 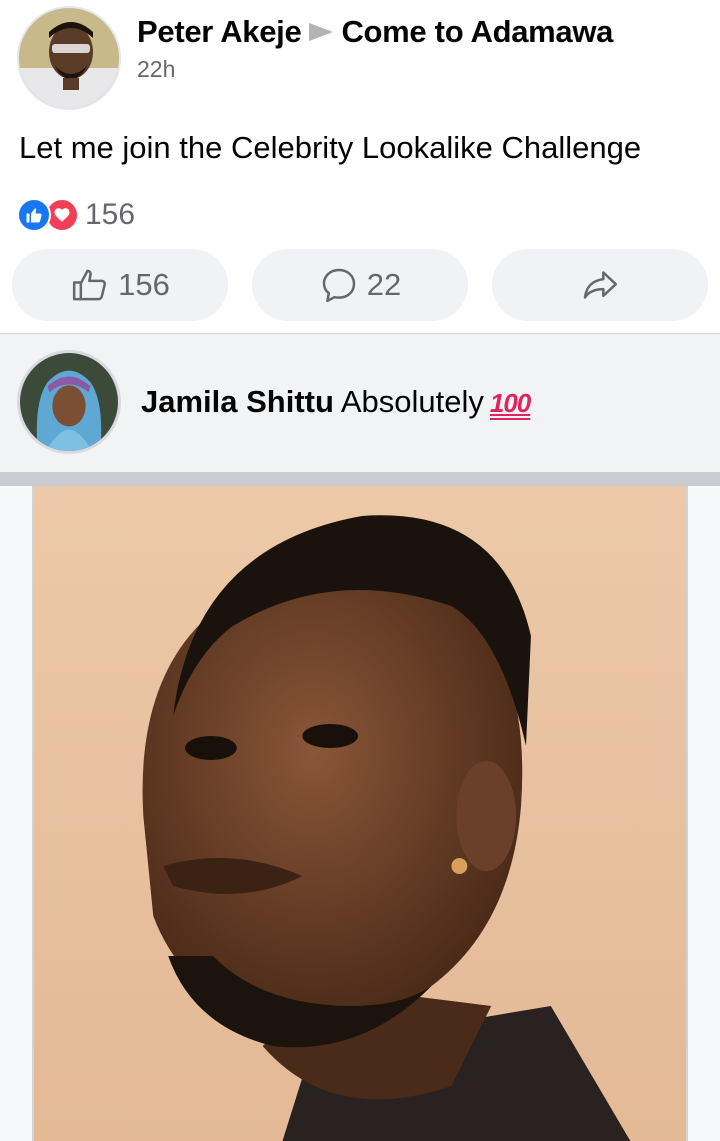 I want to click on comment-text: Absolutely, so click(x=412, y=401).